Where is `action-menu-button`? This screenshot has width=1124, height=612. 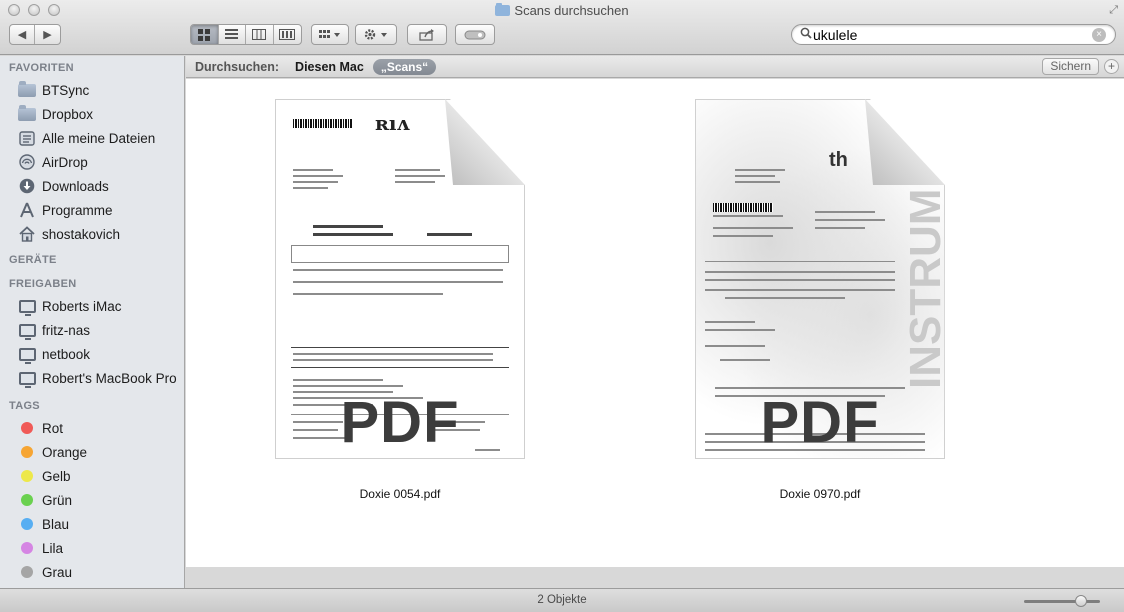 action-menu-button is located at coordinates (376, 34).